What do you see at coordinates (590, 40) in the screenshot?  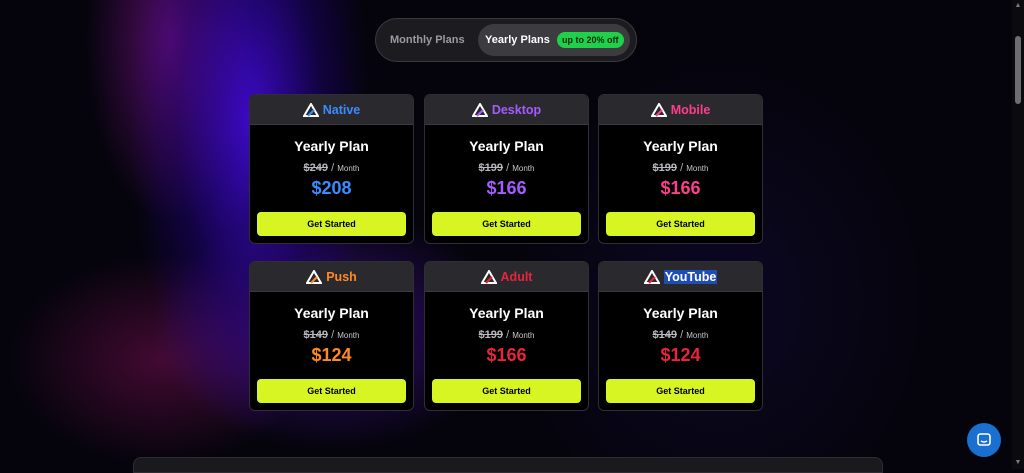 I see `discount-badge: up to 20% off` at bounding box center [590, 40].